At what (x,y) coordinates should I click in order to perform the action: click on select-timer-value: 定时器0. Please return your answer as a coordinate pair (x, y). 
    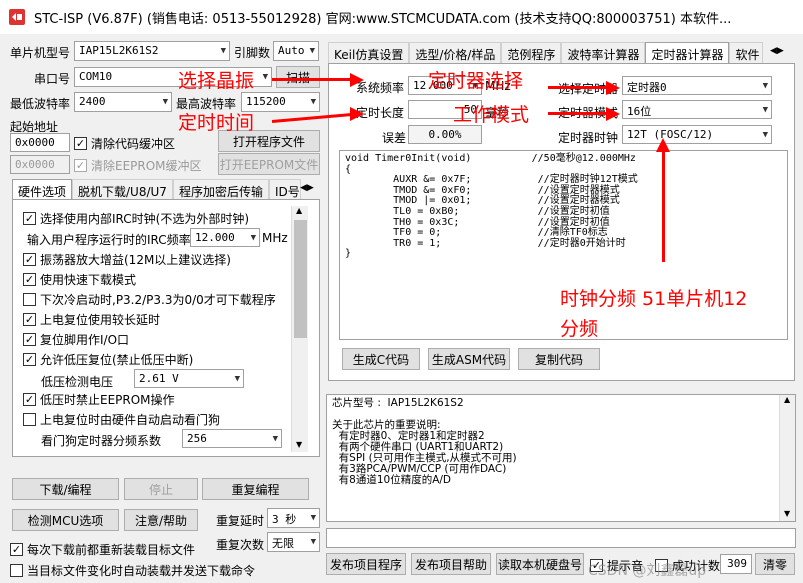
    Looking at the image, I should click on (647, 87).